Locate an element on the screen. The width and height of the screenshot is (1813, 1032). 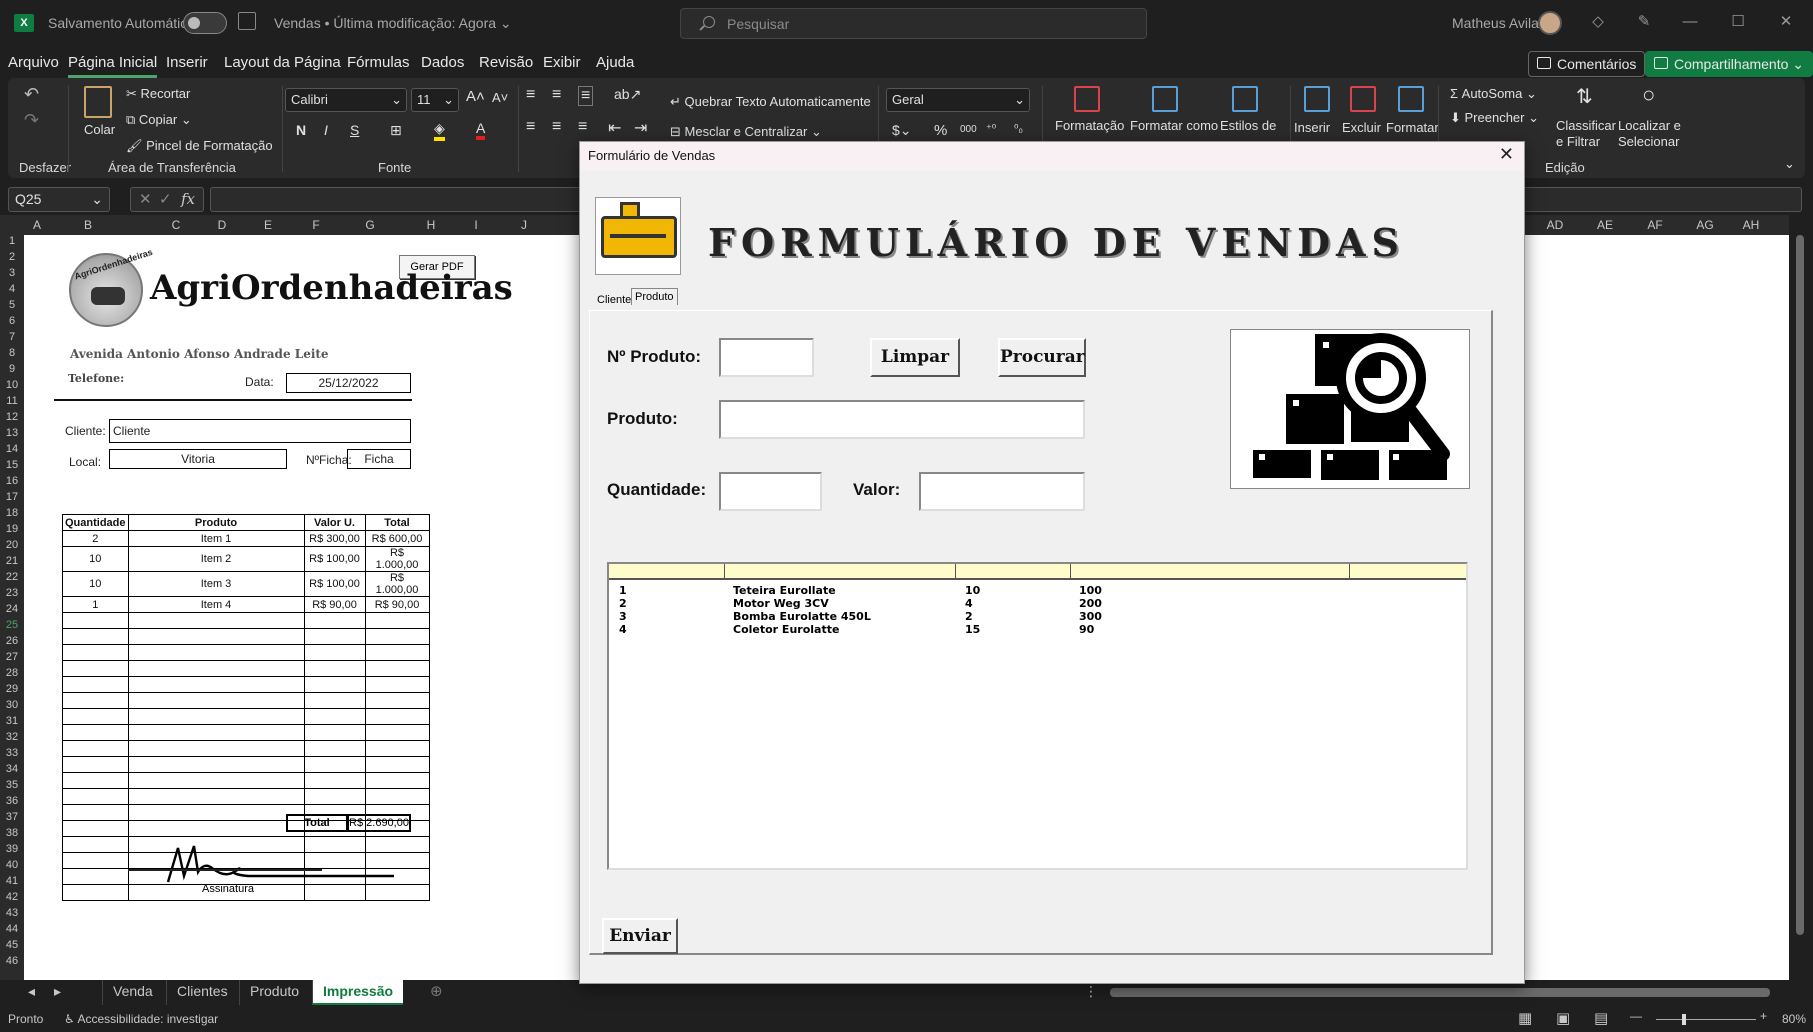
row-header: 13 is located at coordinates (12, 433).